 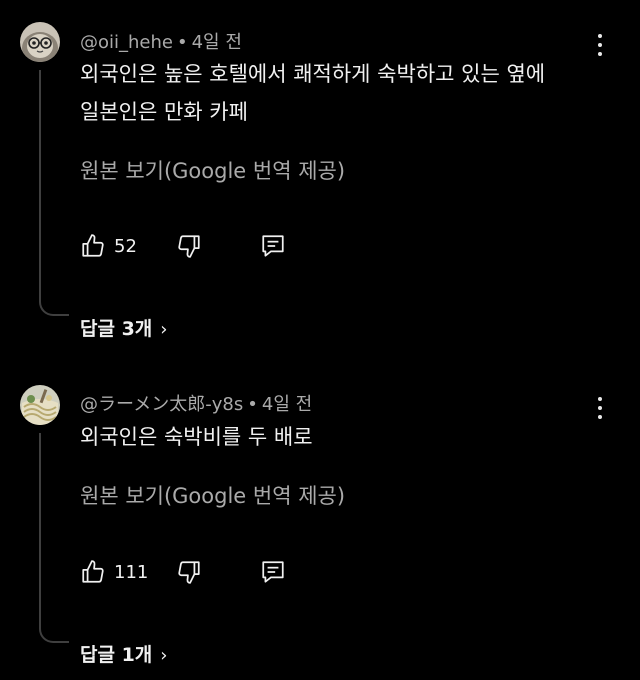 What do you see at coordinates (230, 574) in the screenshot?
I see `comment-actions: 111` at bounding box center [230, 574].